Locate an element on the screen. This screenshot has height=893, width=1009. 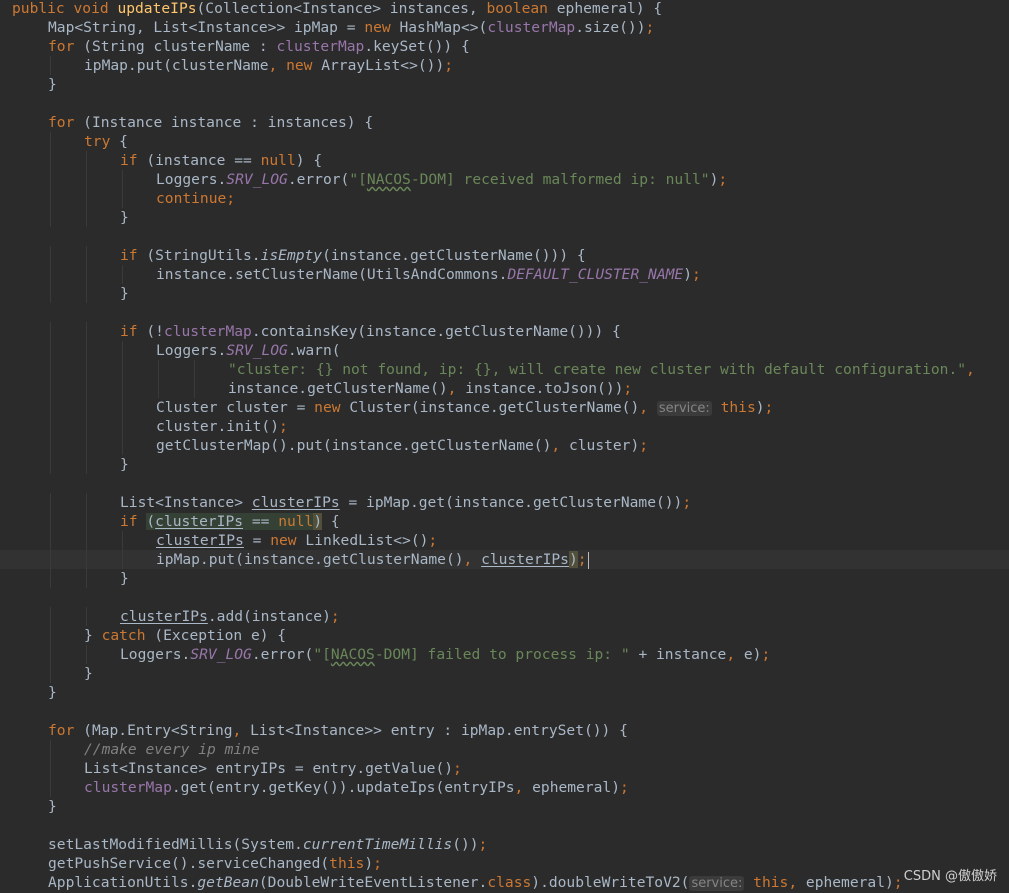
code-line: if (clusterIPs == null) { is located at coordinates (504, 521).